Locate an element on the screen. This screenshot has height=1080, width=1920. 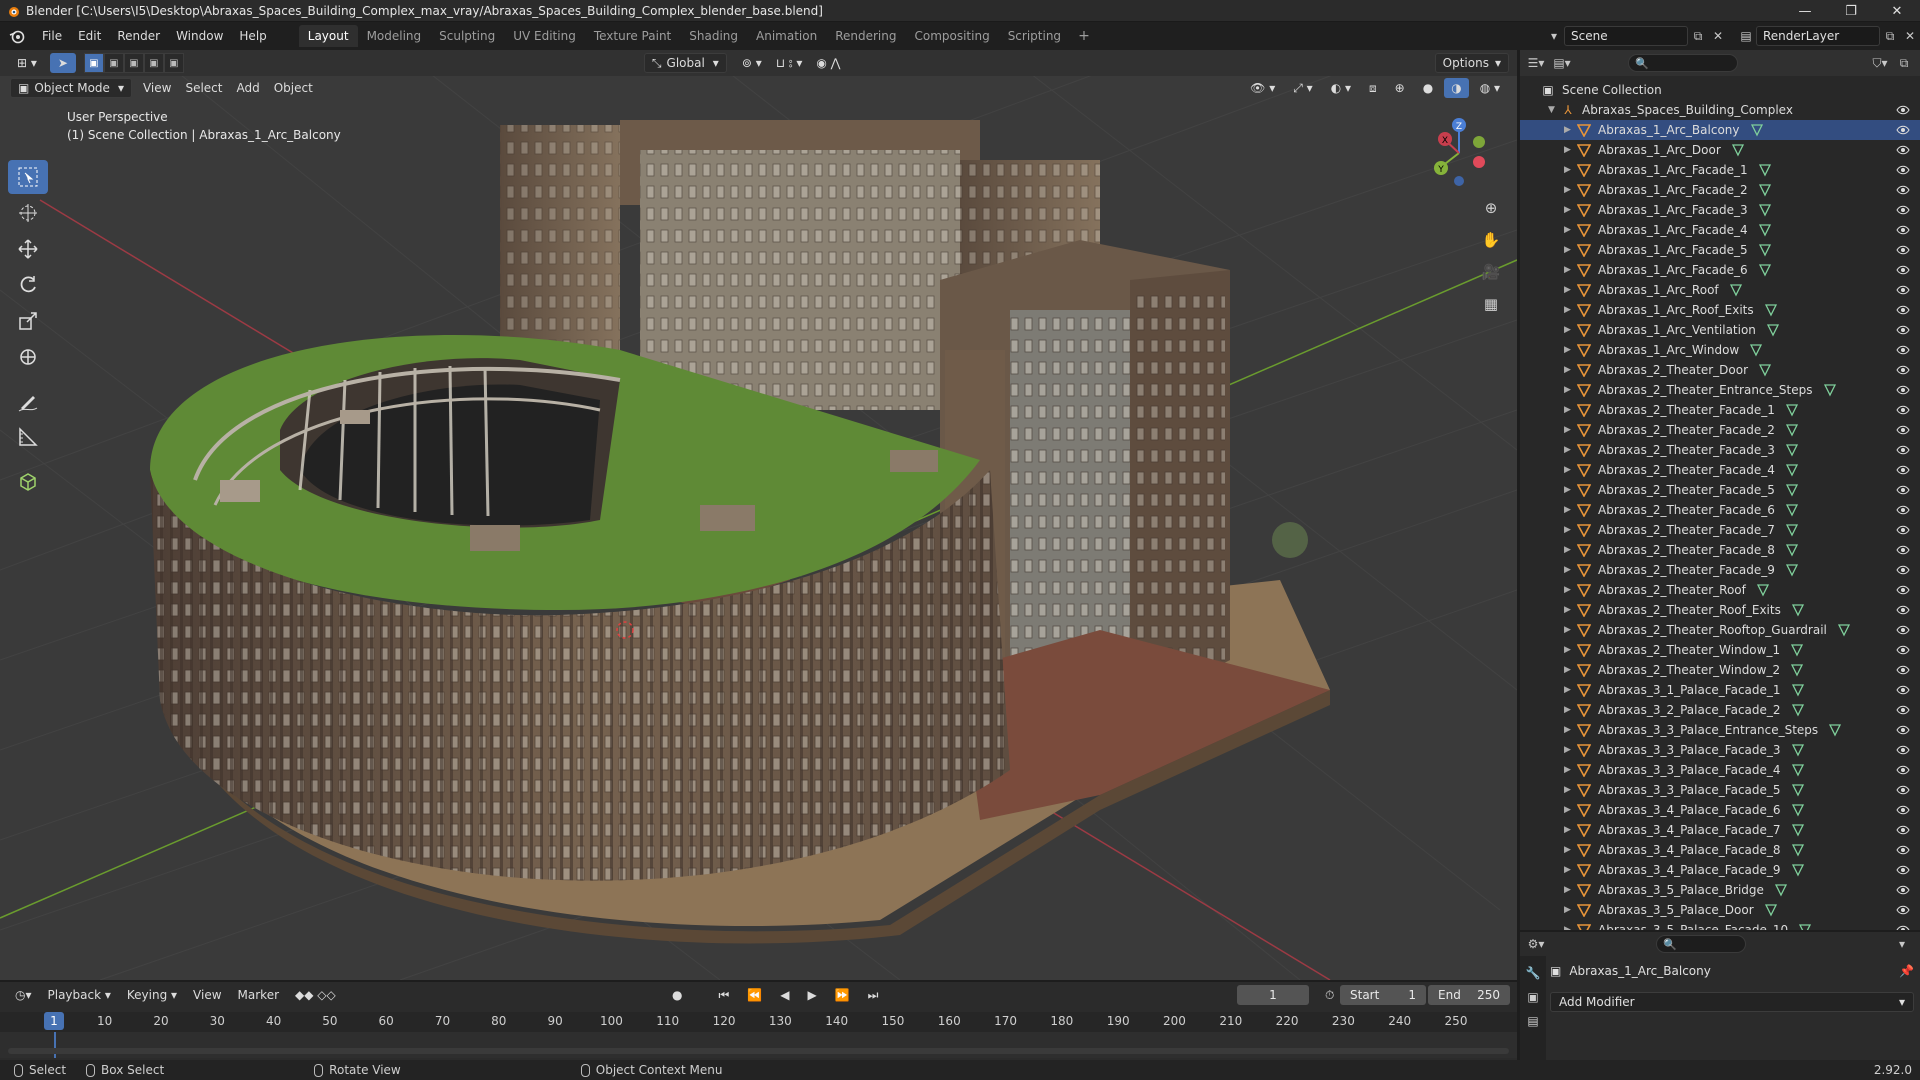
outliner-object-row: ▶ Abraxas_2_Theater_Facade_4 is located at coordinates (1720, 470).